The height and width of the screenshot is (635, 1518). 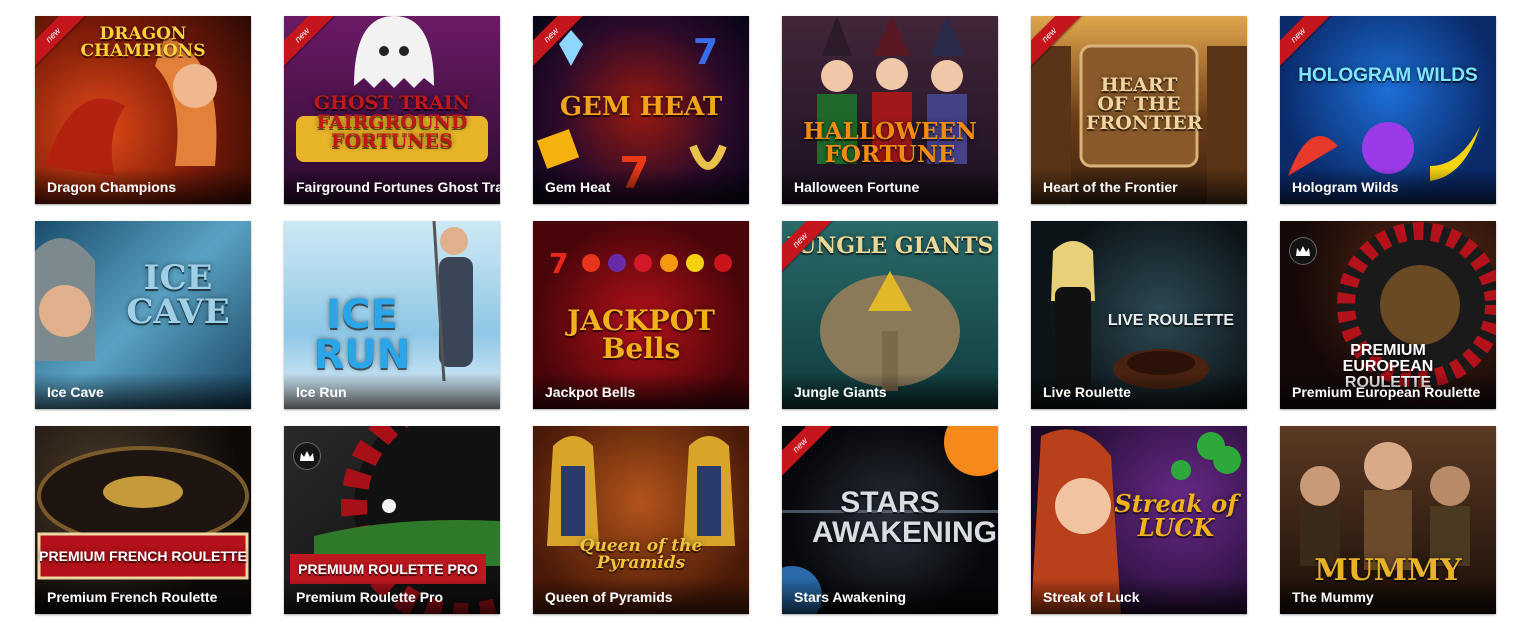 What do you see at coordinates (890, 391) in the screenshot?
I see `game-title: Jungle Giants` at bounding box center [890, 391].